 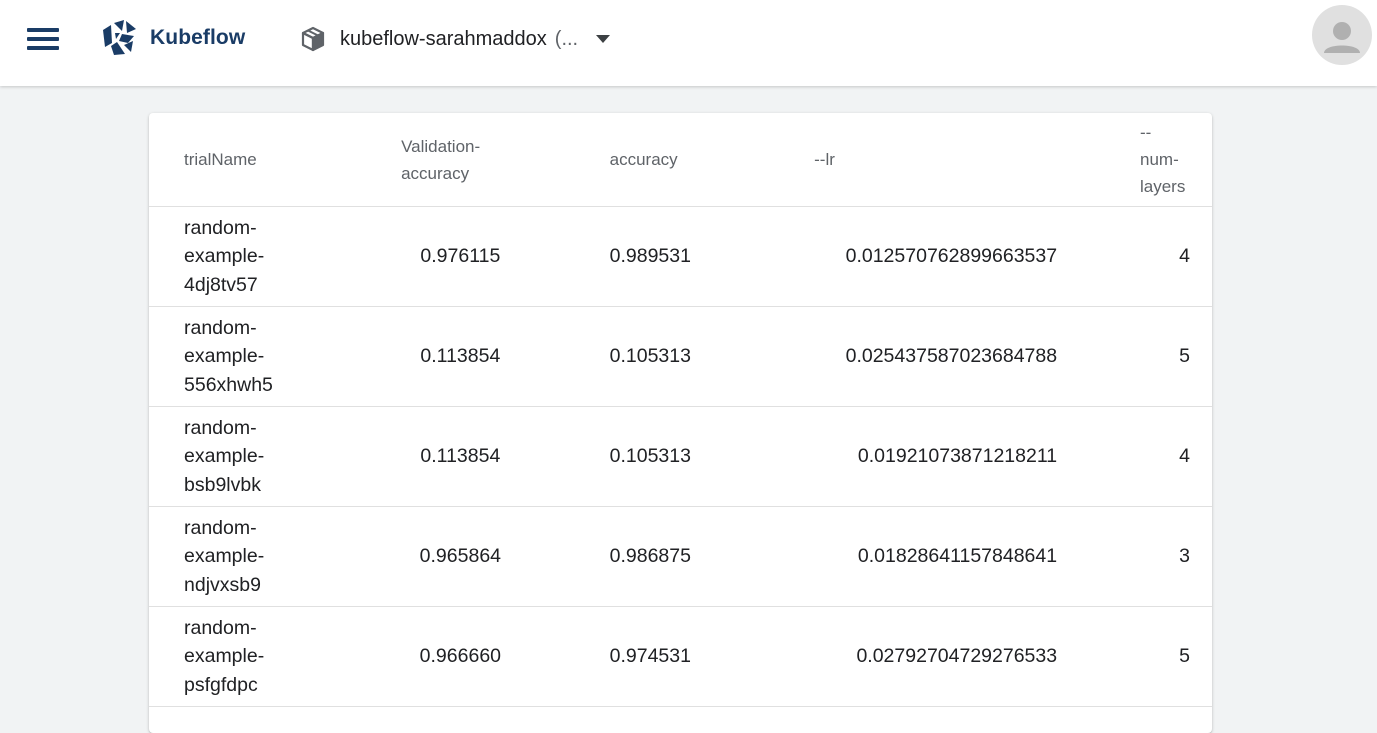 What do you see at coordinates (275, 256) in the screenshot?
I see `trial-name-cell: random- example- 4dj8tv57` at bounding box center [275, 256].